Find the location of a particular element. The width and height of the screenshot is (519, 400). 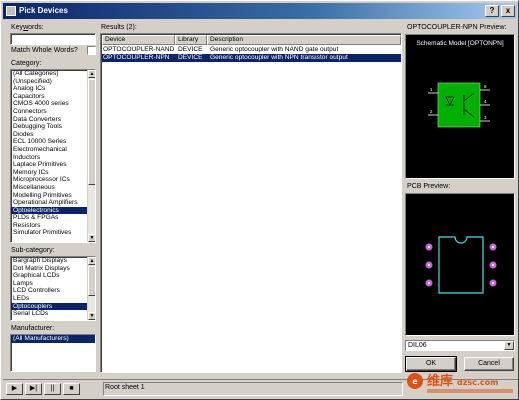

match-whole-words-label: Match Whole Words? is located at coordinates (44, 50).